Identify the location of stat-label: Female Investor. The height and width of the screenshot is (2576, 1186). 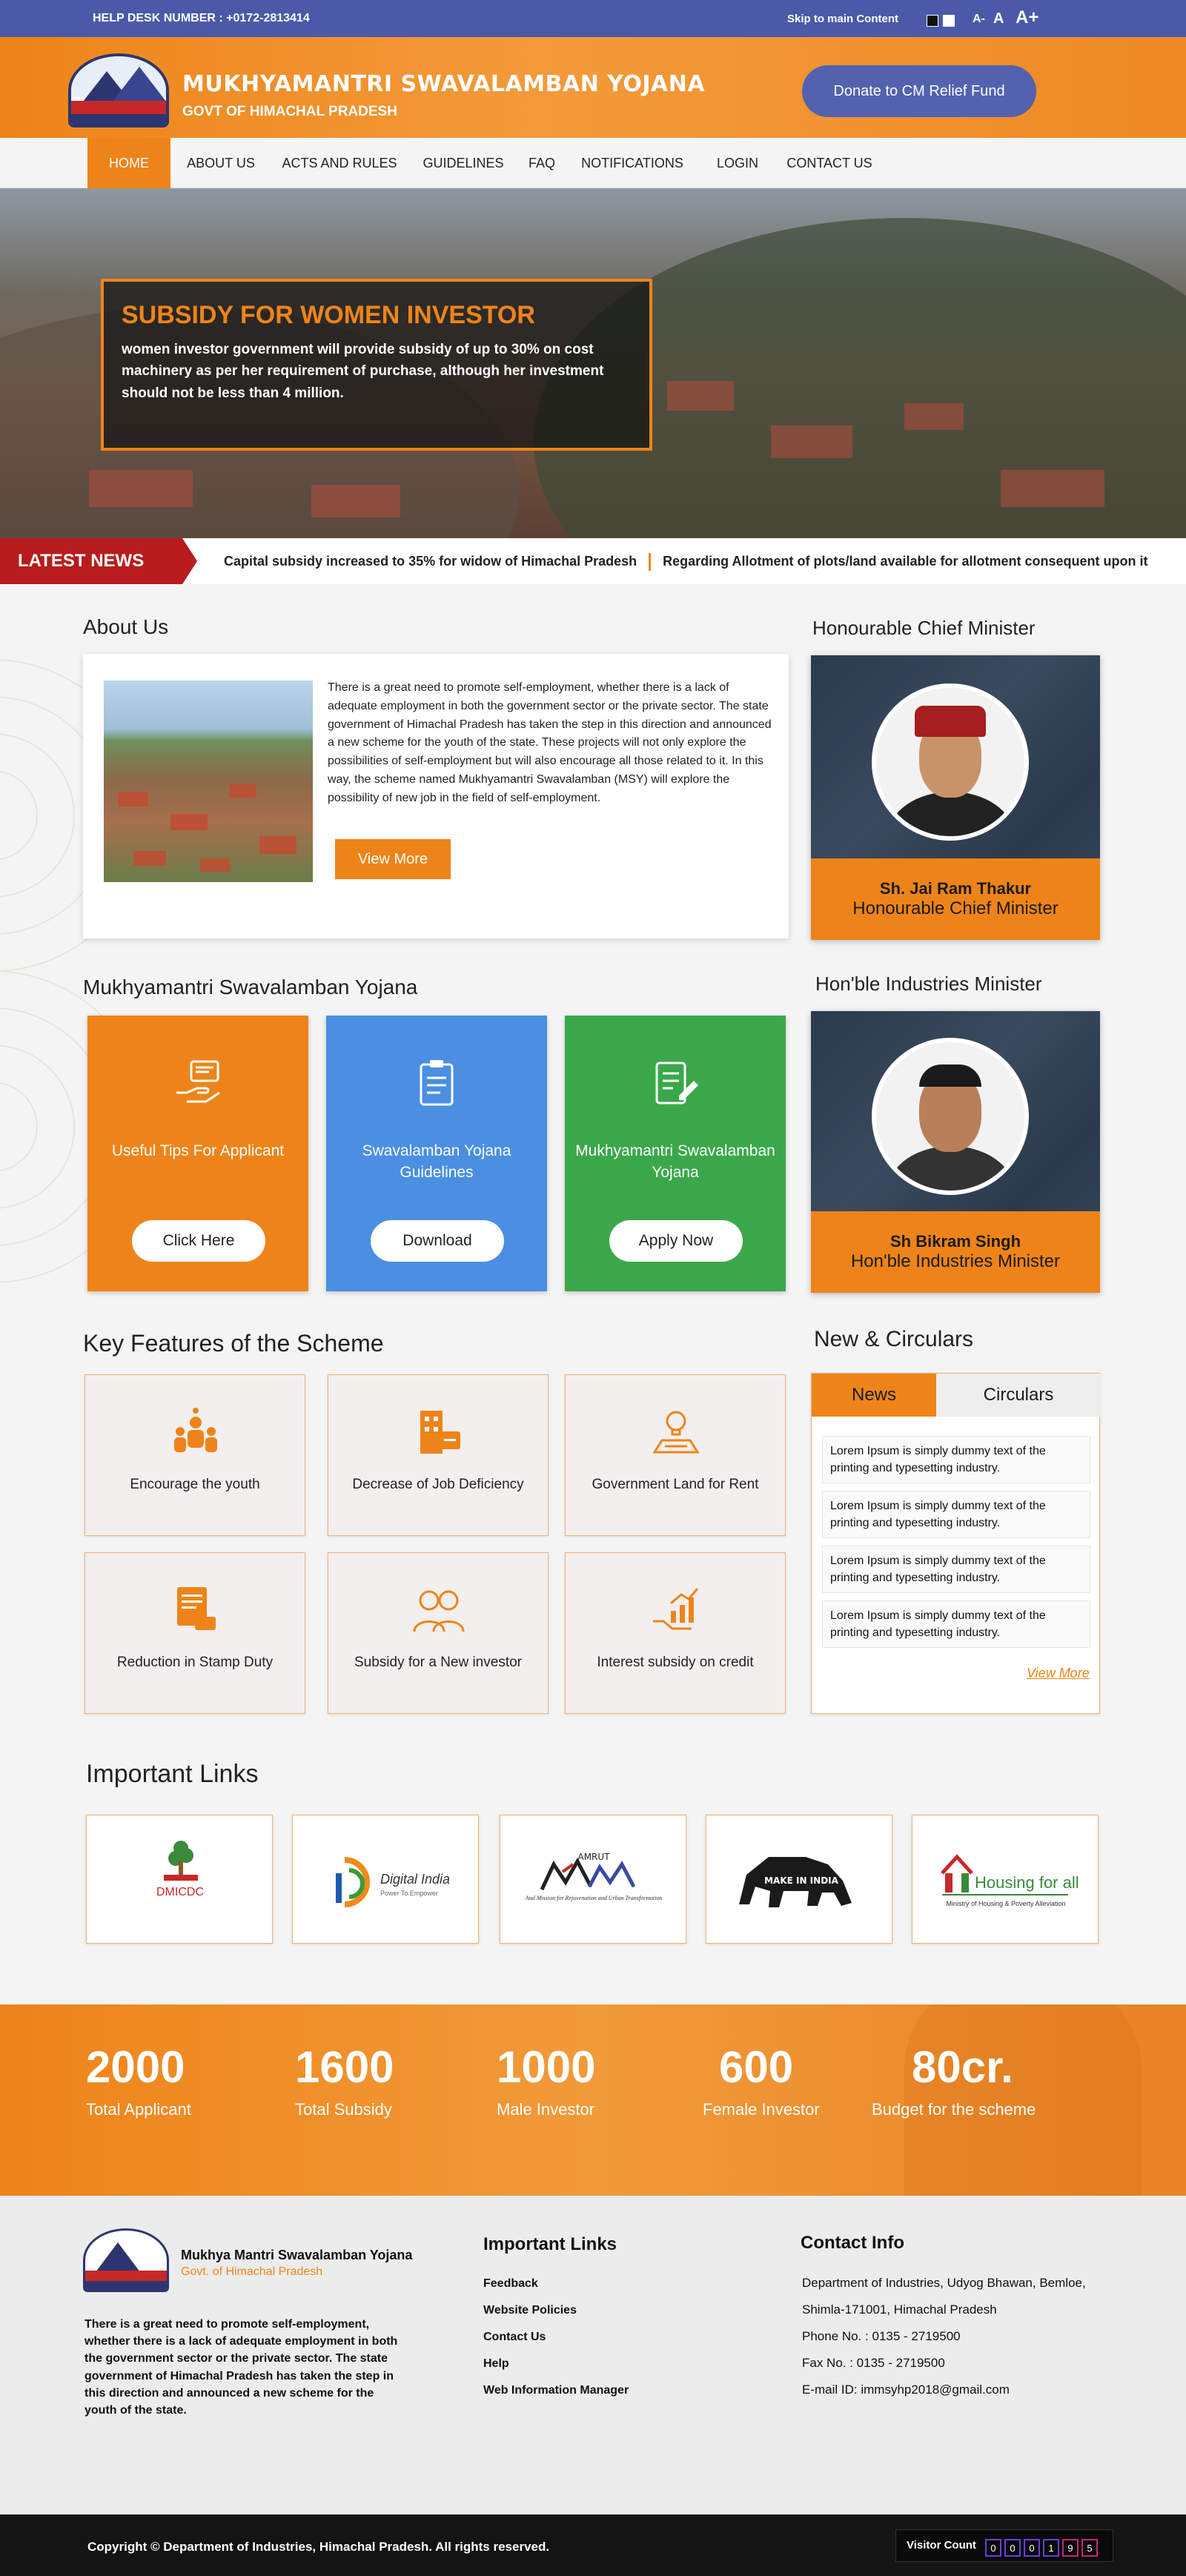
(761, 2109).